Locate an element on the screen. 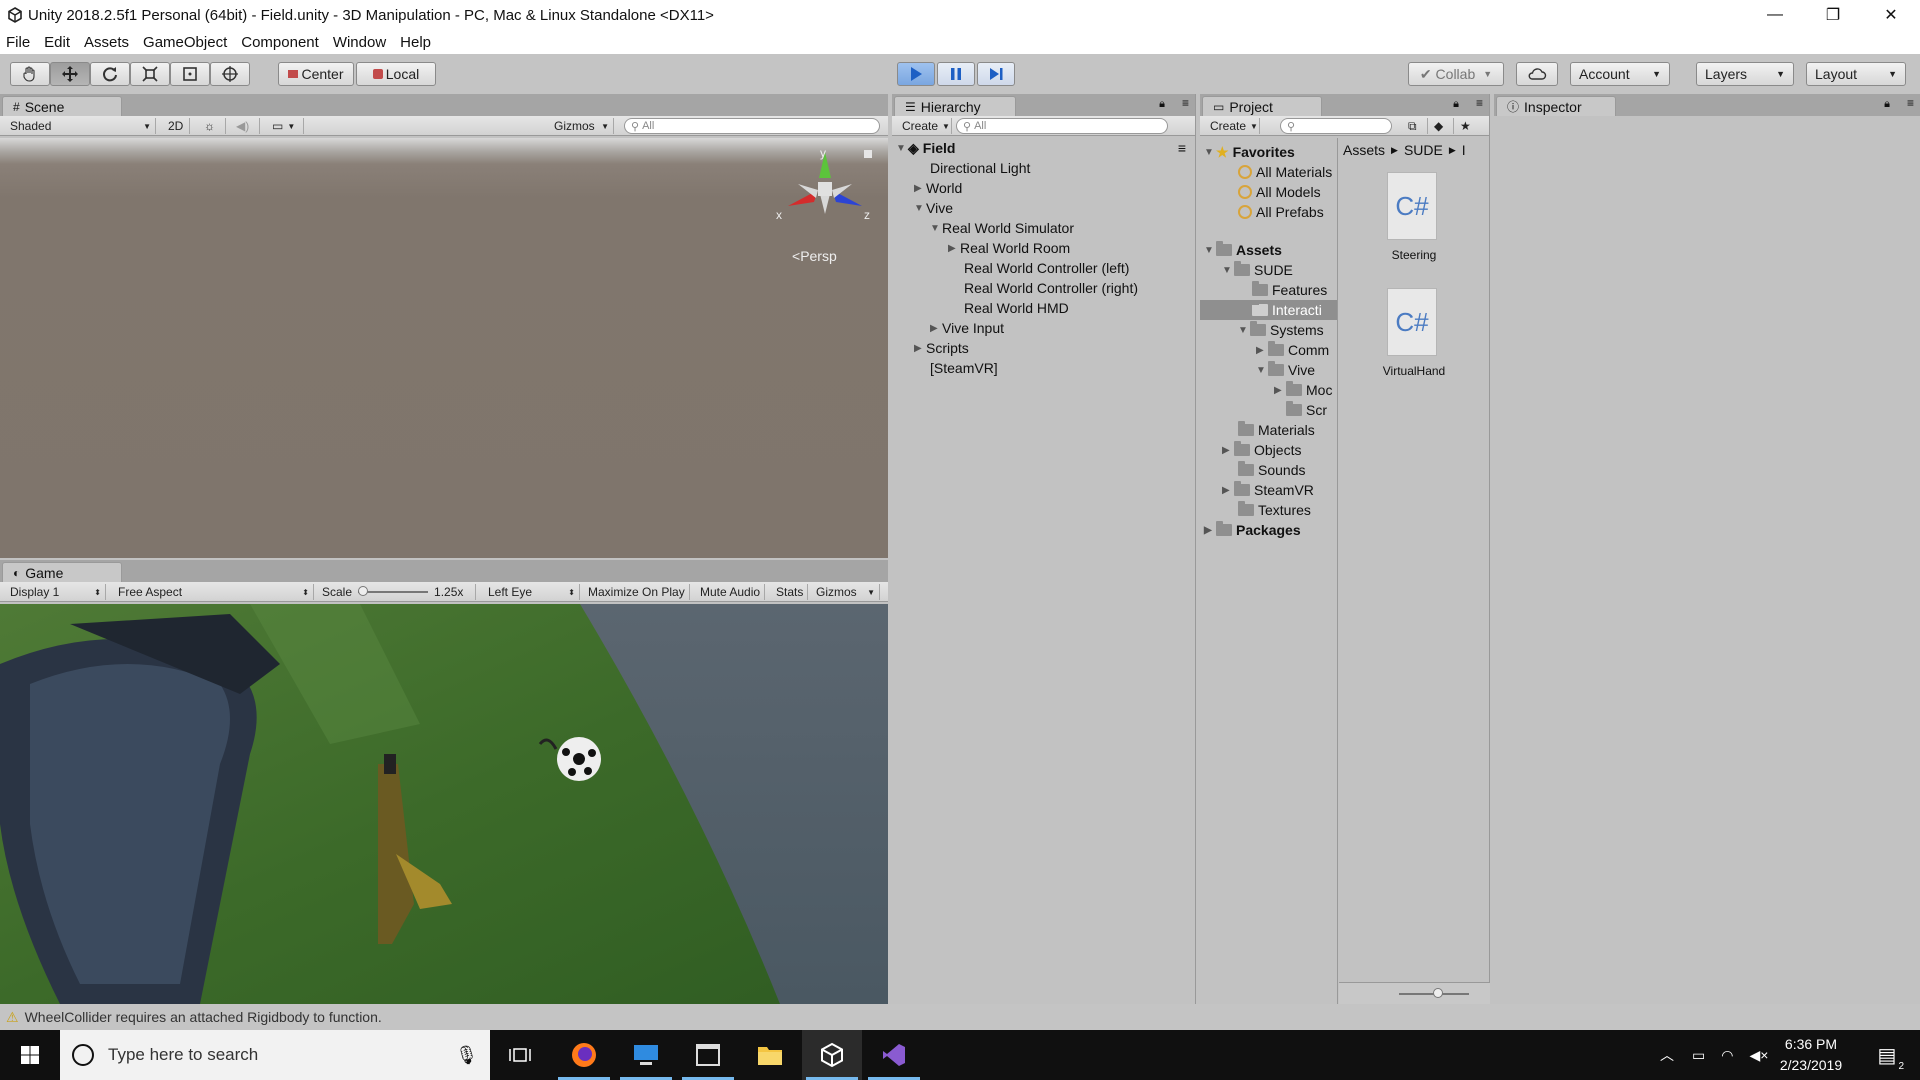 This screenshot has height=1080, width=1920. hierarchy-create-dropdown: Create ▼ is located at coordinates (925, 126).